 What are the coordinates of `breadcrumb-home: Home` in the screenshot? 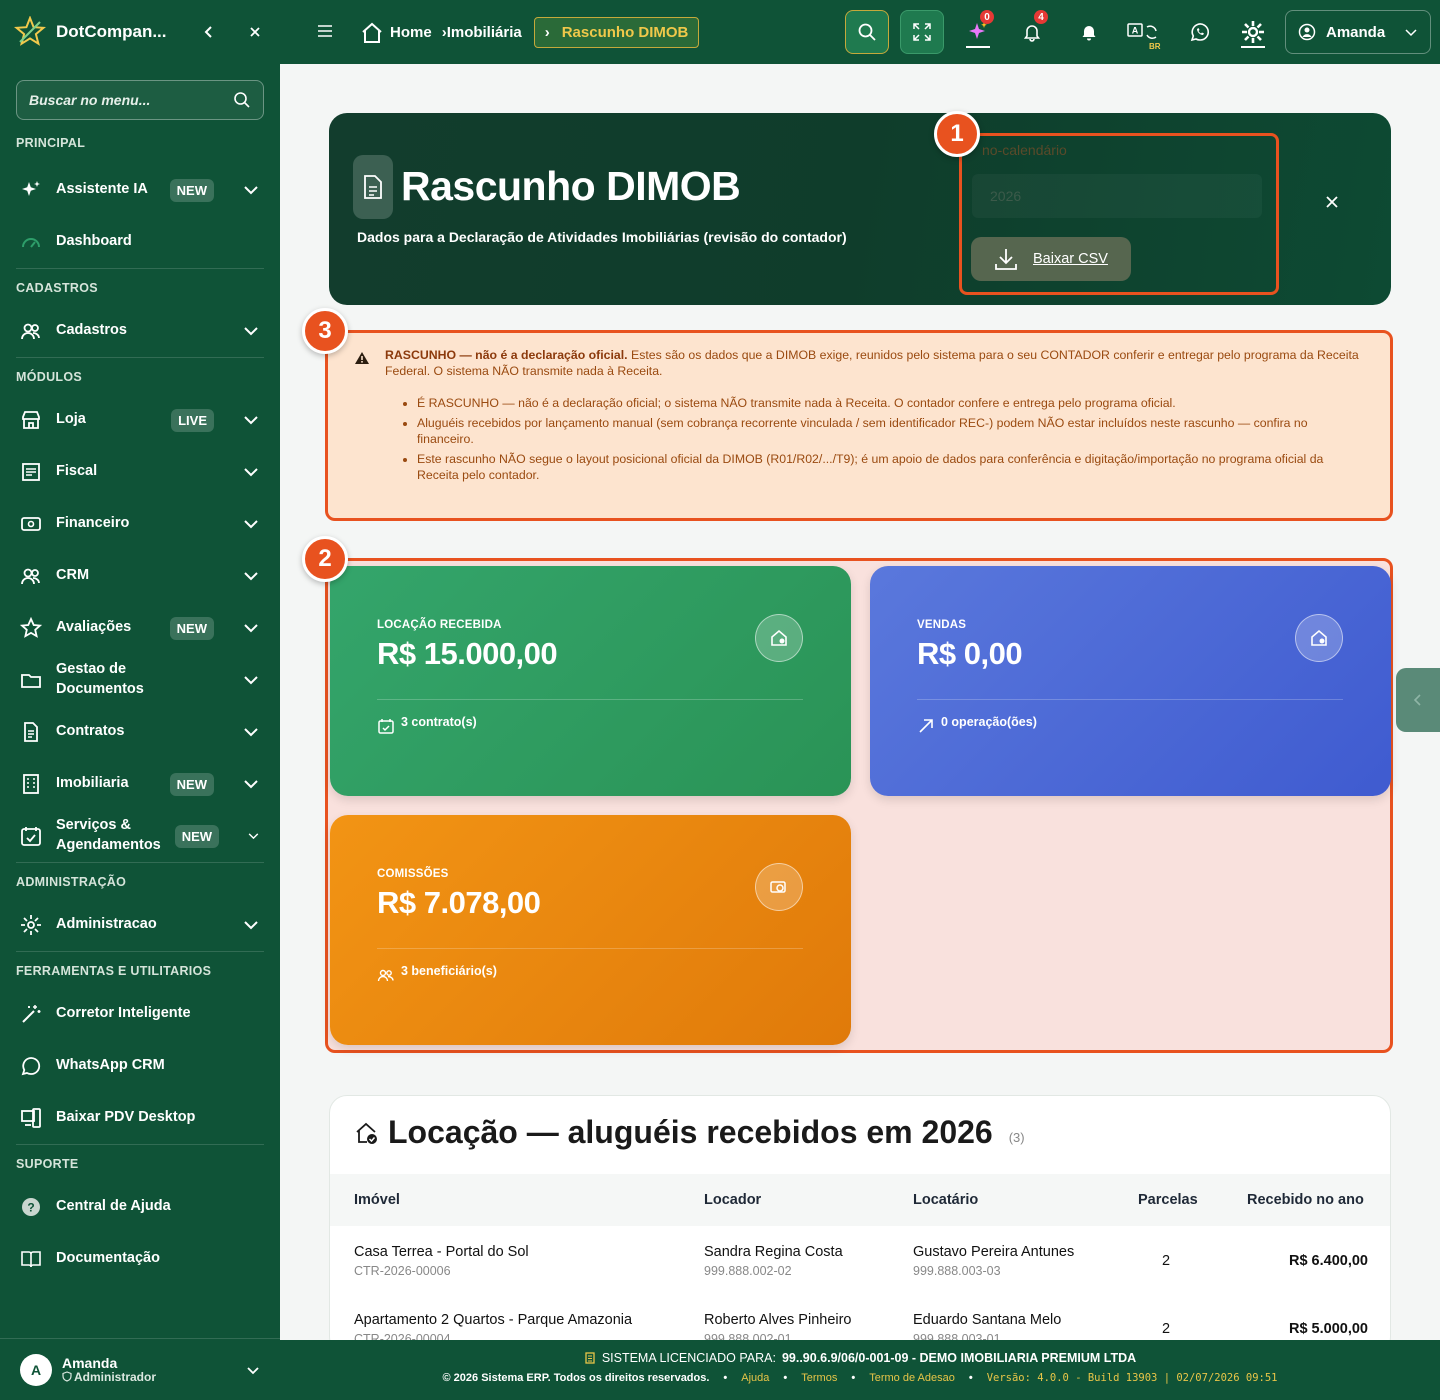 It's located at (411, 32).